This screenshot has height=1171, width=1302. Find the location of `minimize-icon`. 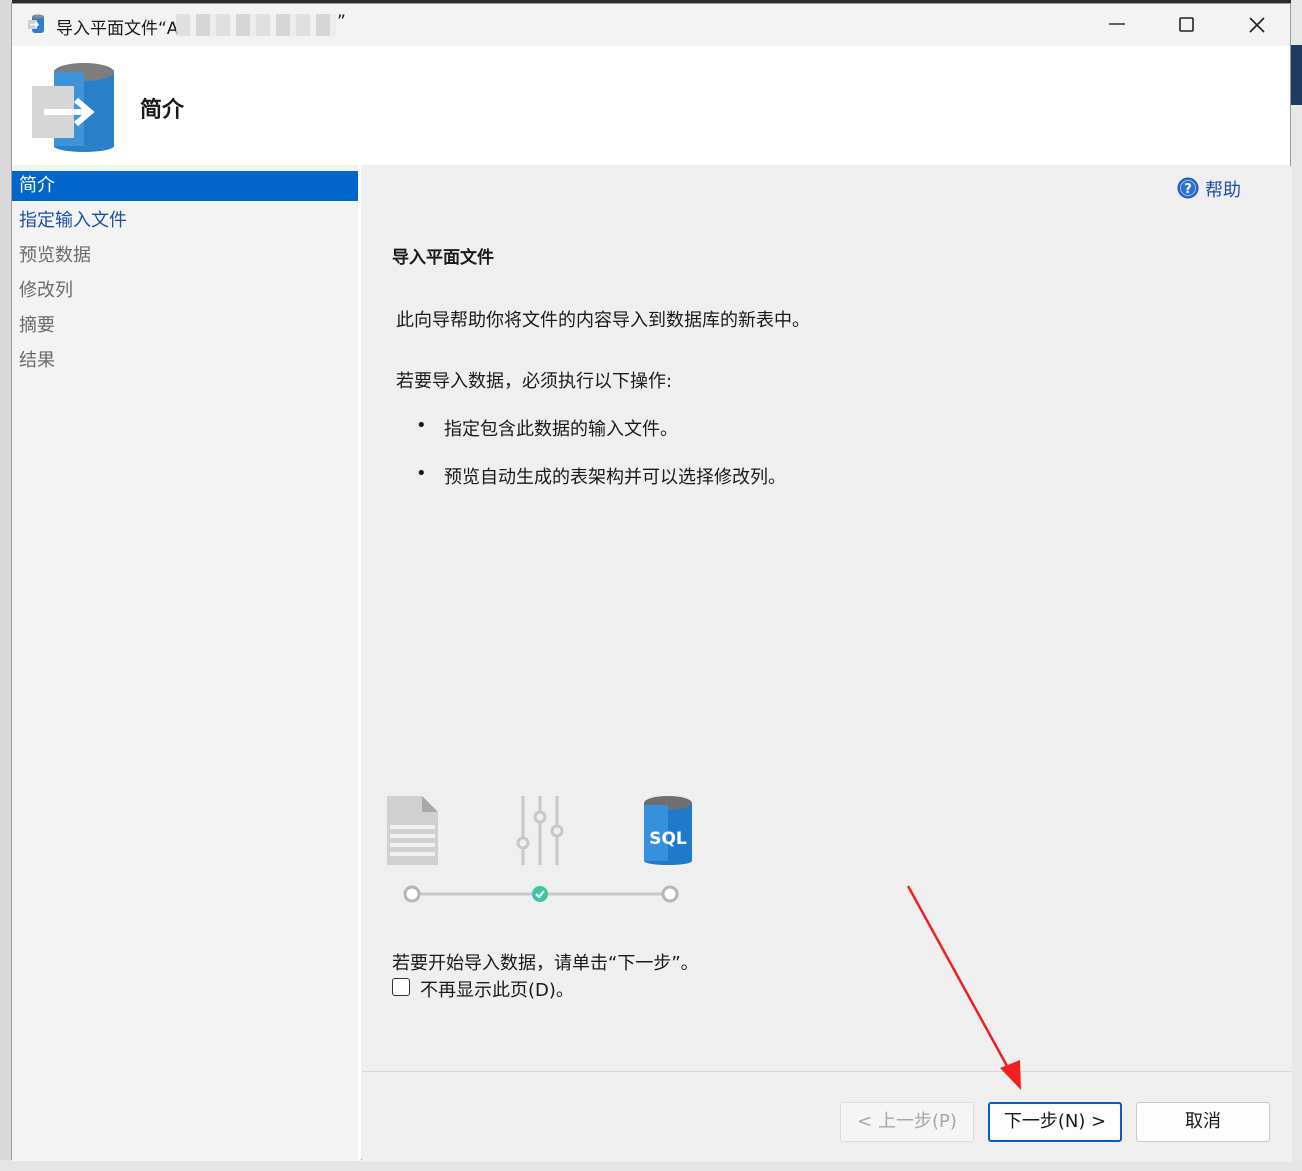

minimize-icon is located at coordinates (1117, 24).